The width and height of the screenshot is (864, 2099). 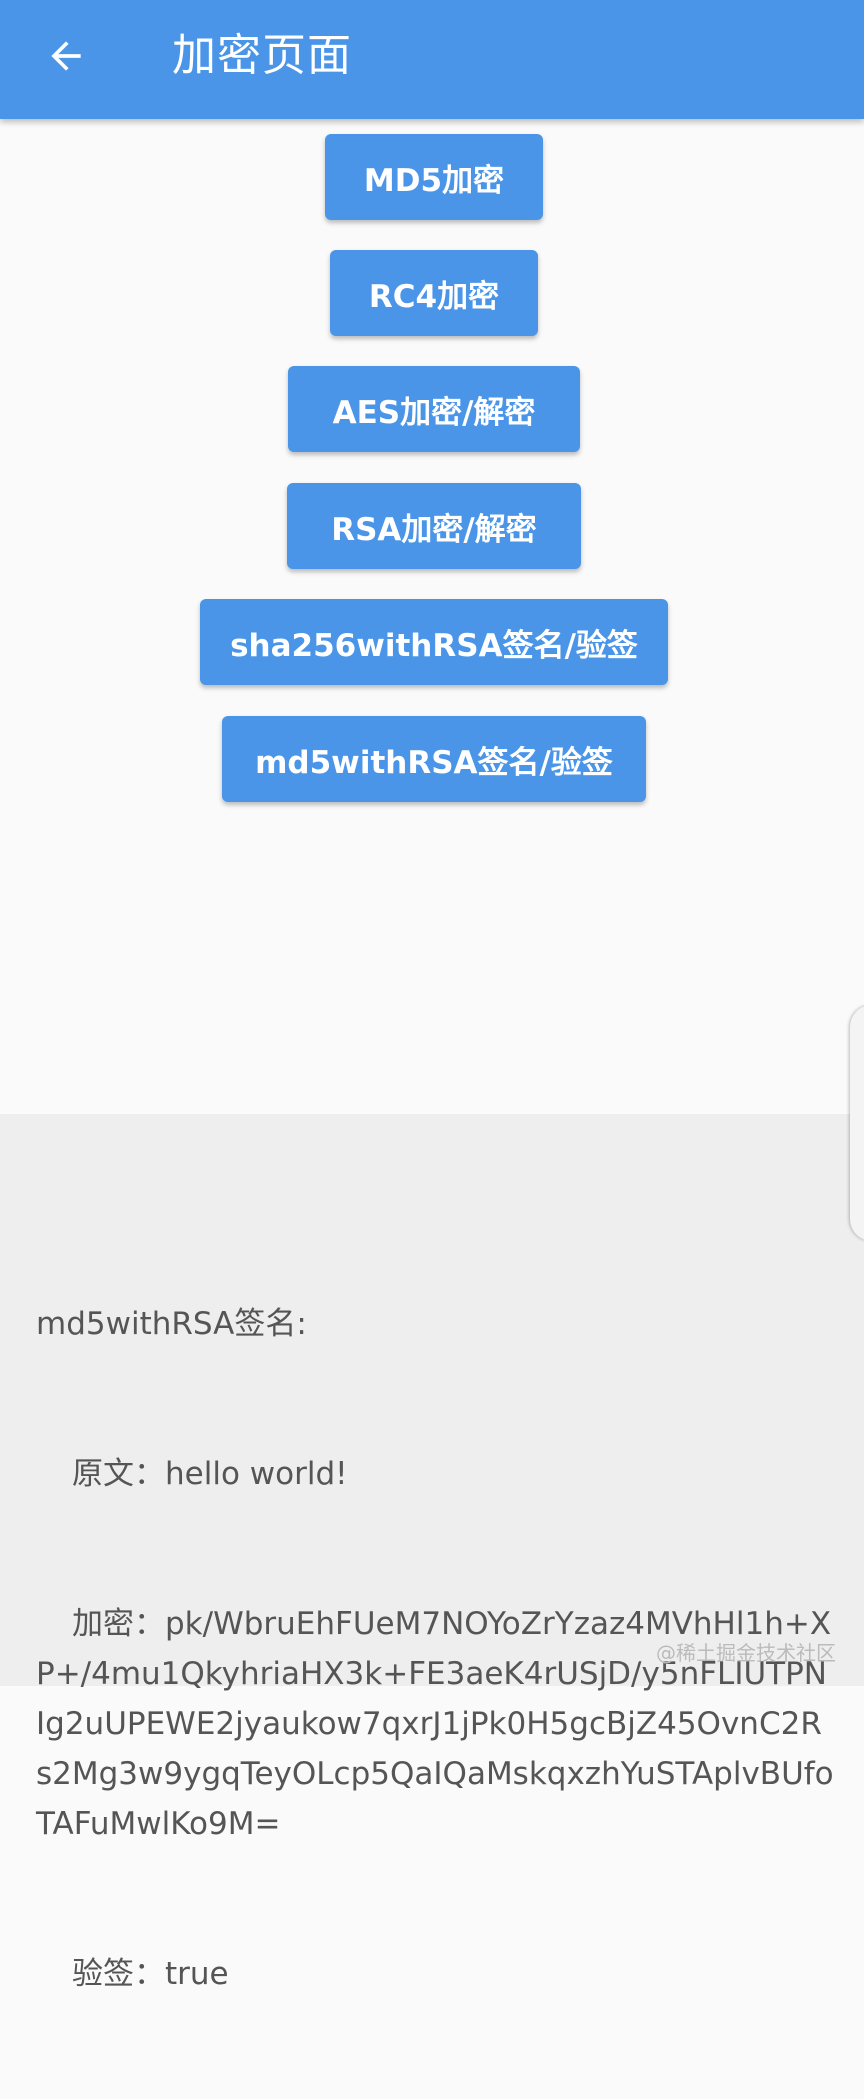 I want to click on rsa-encrypt-decrypt-button: RSA加密/解密, so click(x=434, y=526).